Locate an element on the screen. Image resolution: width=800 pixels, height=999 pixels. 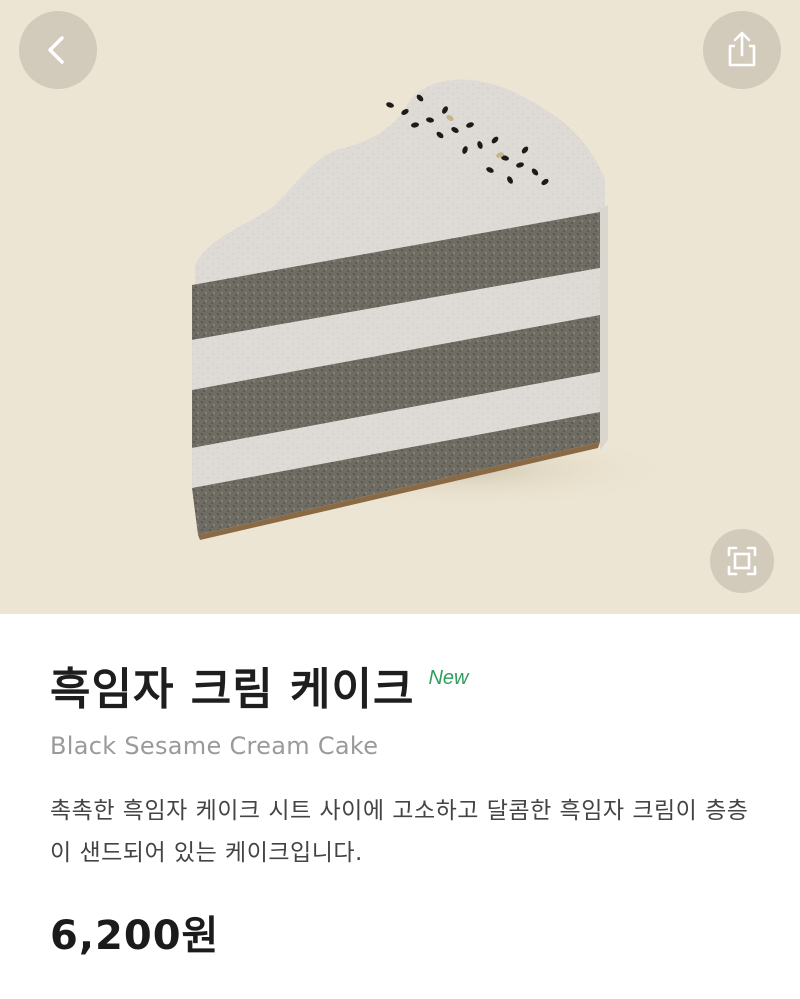
product-title: 흑임자 크림 케이크 is located at coordinates (232, 689).